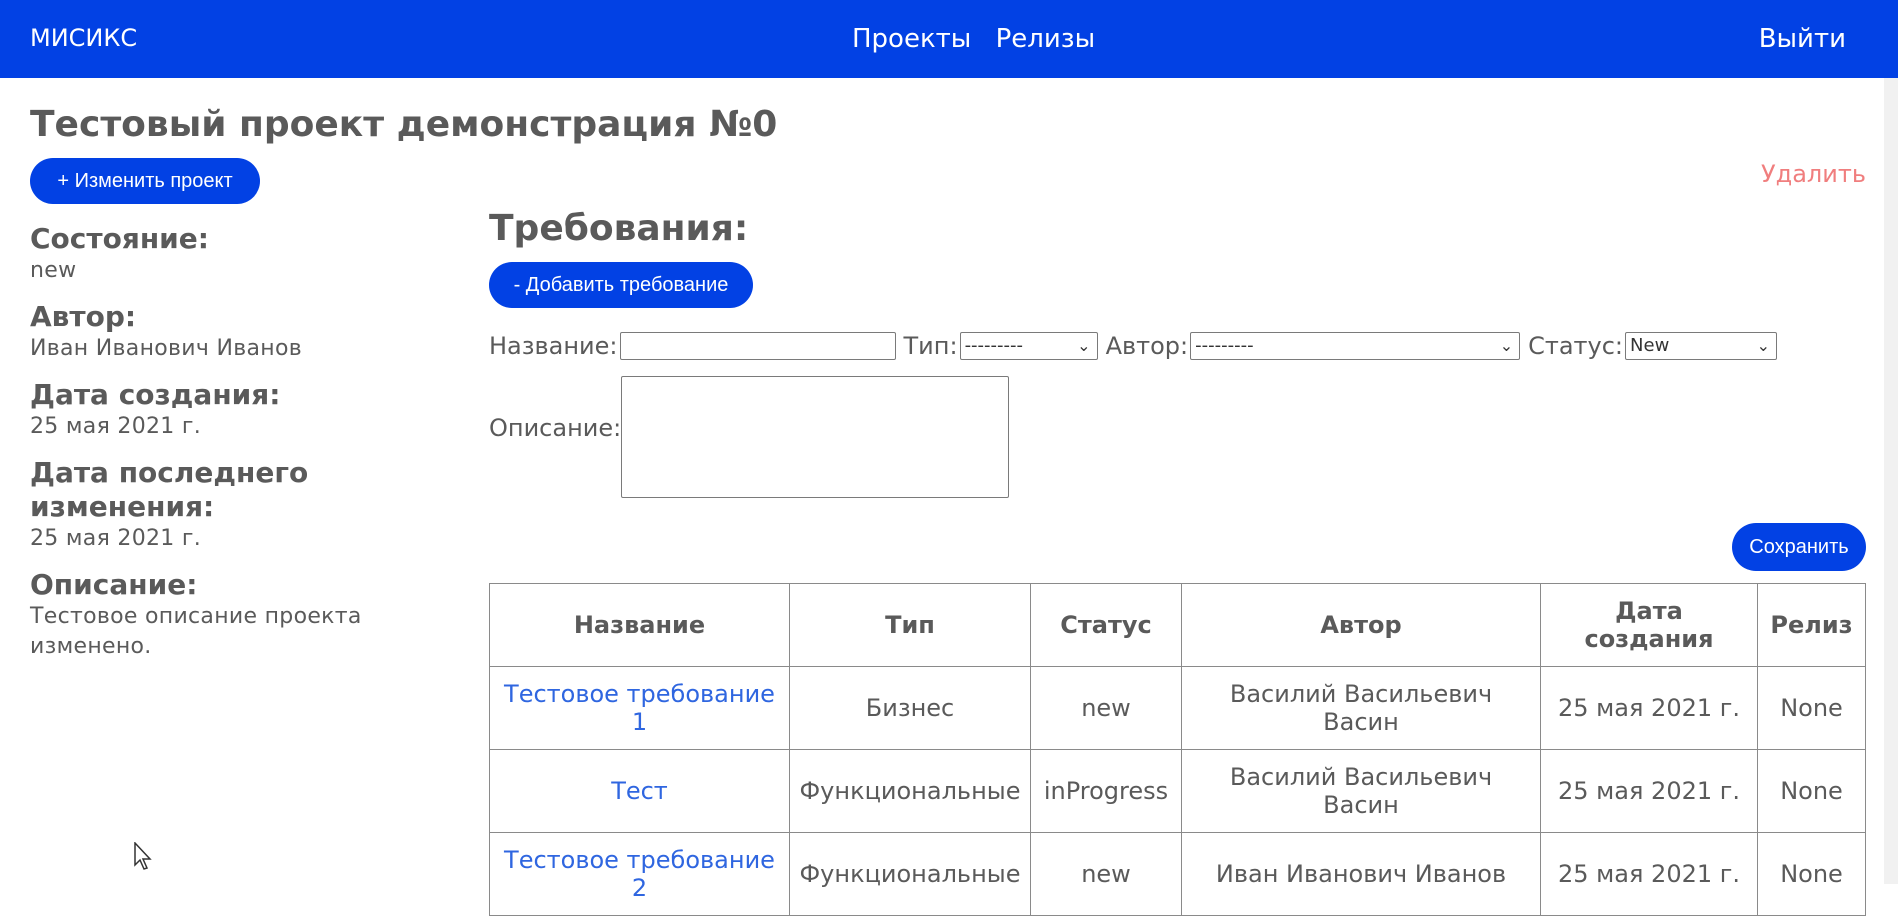 The image size is (1898, 916). Describe the element at coordinates (639, 625) in the screenshot. I see `column-header: Название` at that location.